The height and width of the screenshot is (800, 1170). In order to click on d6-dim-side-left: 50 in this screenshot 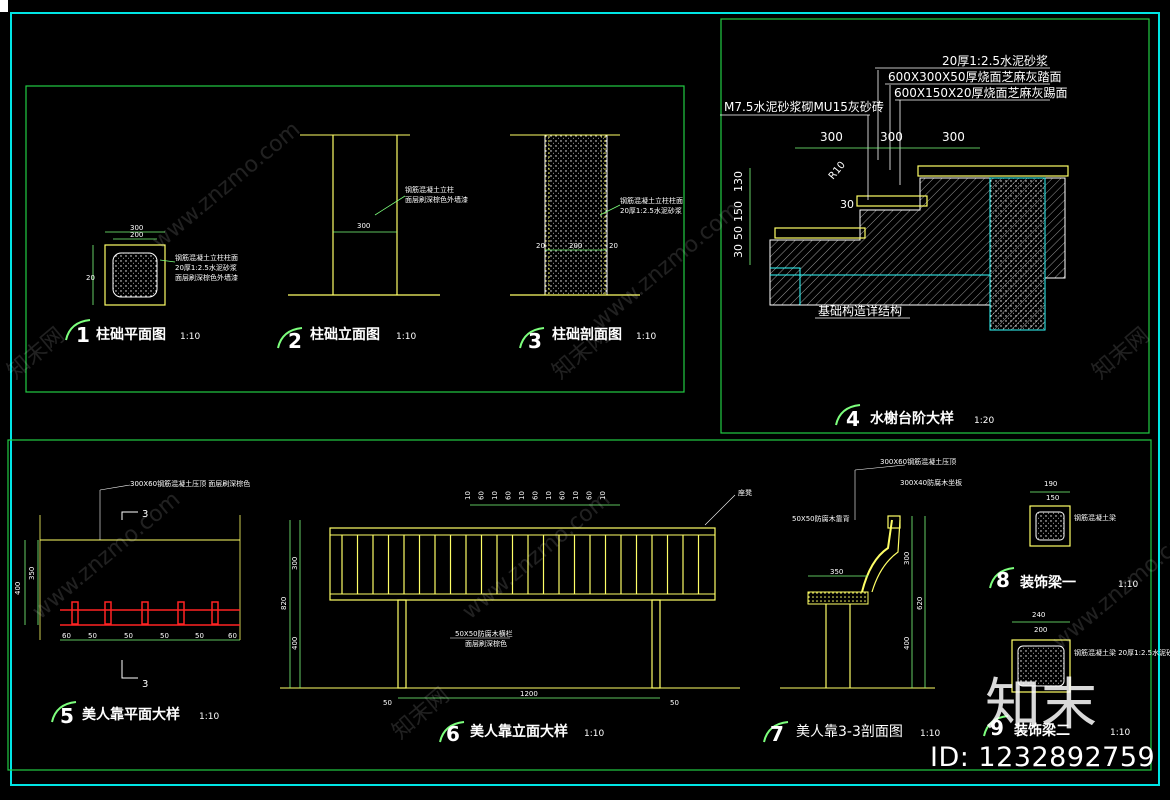, I will do `click(387, 703)`.